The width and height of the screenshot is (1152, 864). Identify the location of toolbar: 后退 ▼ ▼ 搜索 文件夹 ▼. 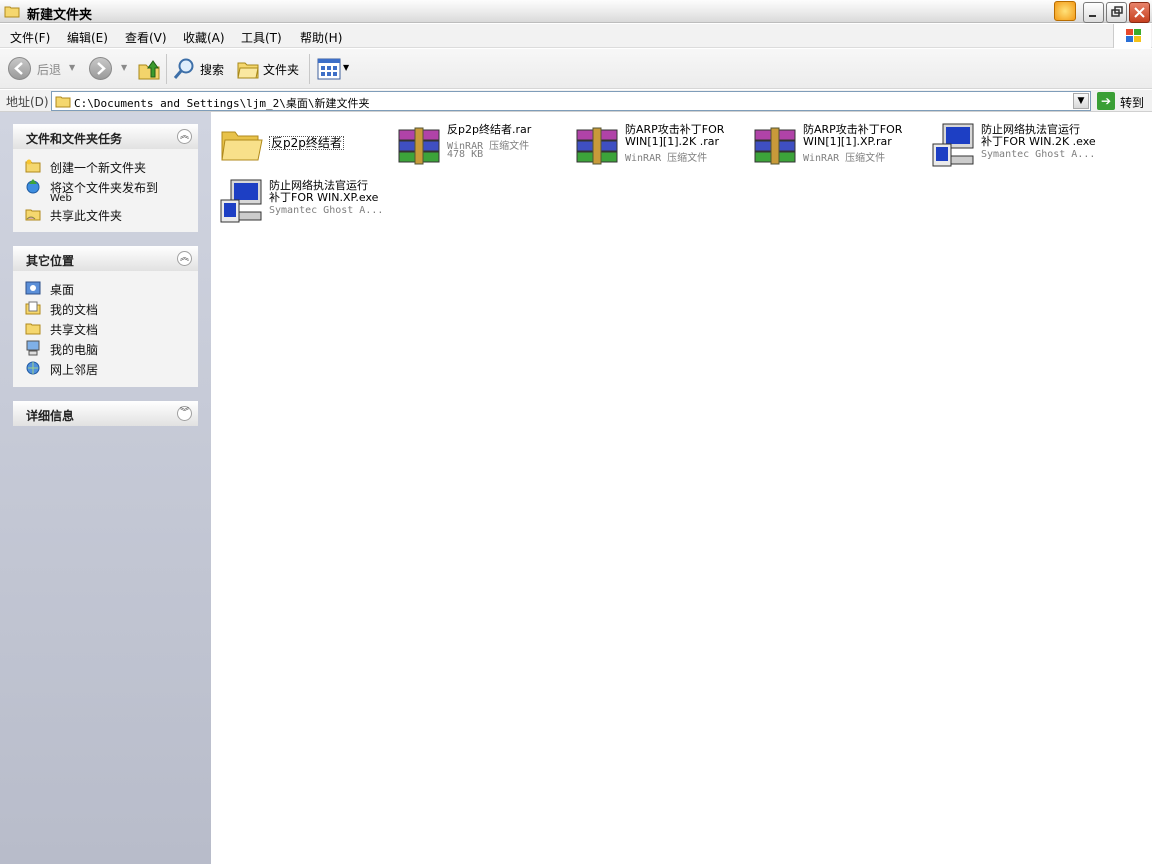
(576, 69).